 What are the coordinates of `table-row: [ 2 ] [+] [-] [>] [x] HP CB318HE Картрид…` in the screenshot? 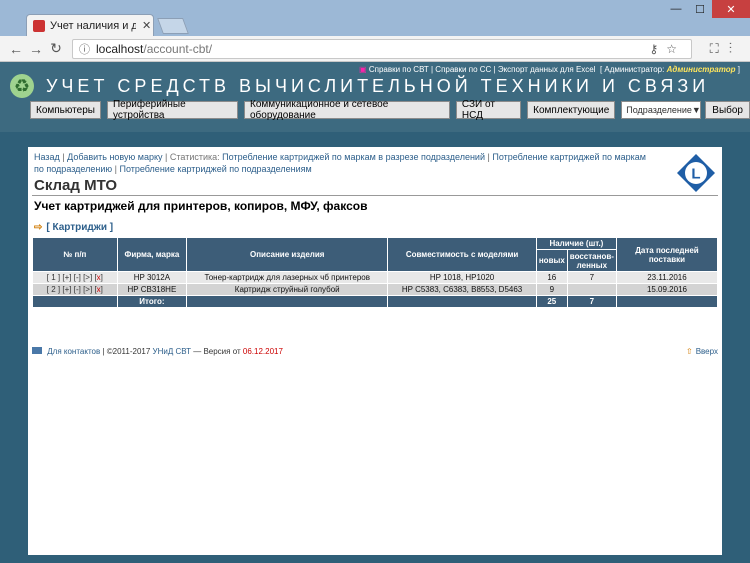 It's located at (375, 289).